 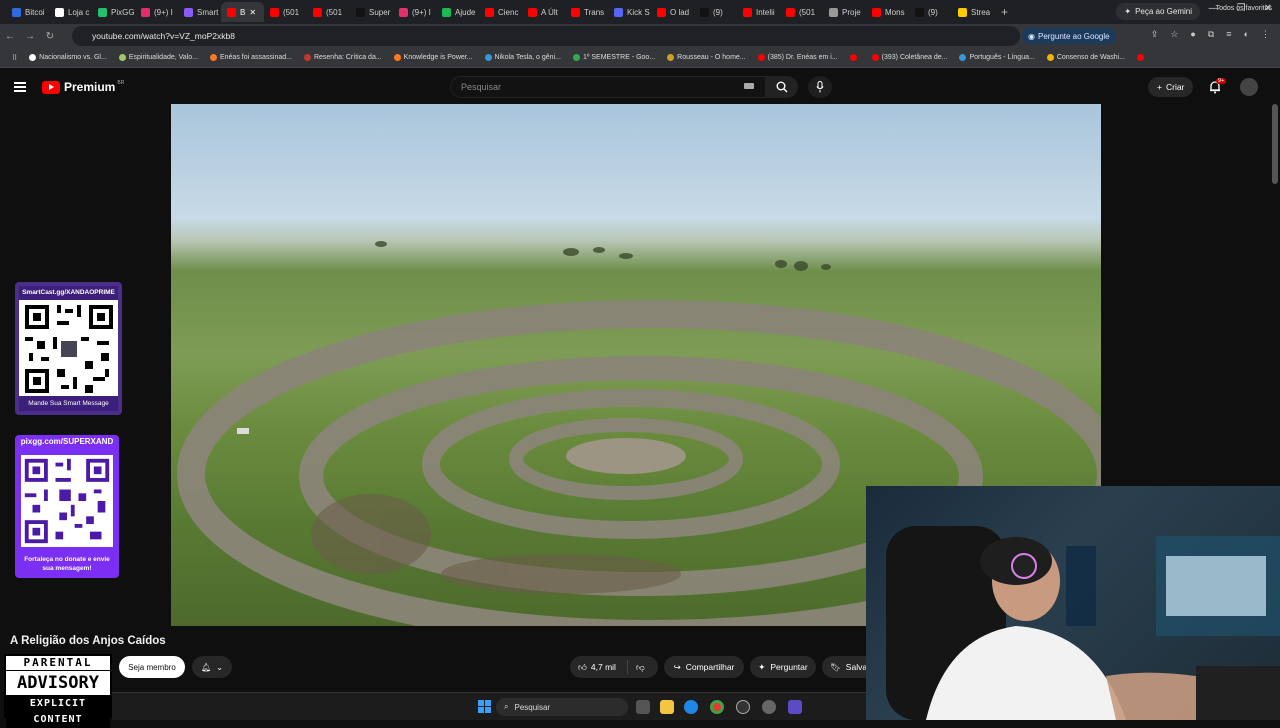 I want to click on voice-search-button, so click(x=820, y=87).